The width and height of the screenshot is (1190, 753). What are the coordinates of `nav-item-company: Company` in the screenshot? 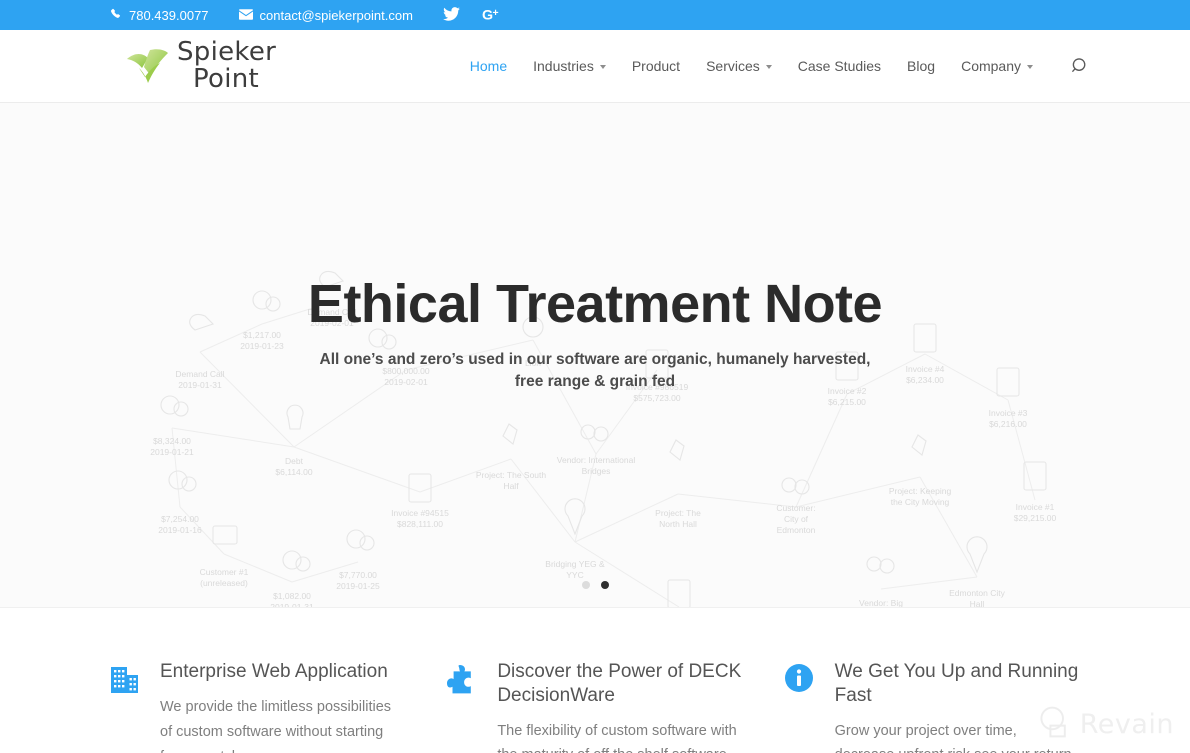 It's located at (997, 66).